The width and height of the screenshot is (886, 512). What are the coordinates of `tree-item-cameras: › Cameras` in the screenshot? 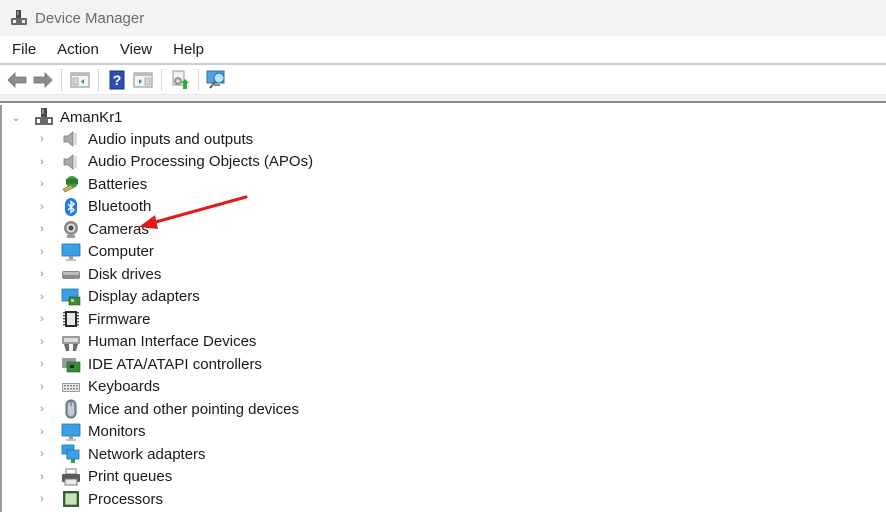 It's located at (92, 229).